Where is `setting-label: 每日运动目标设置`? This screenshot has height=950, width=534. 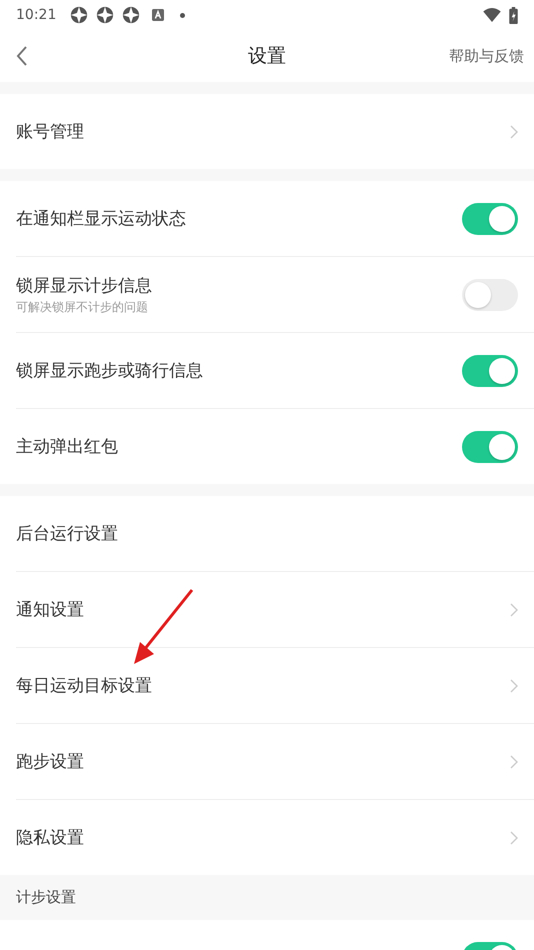
setting-label: 每日运动目标设置 is located at coordinates (84, 686).